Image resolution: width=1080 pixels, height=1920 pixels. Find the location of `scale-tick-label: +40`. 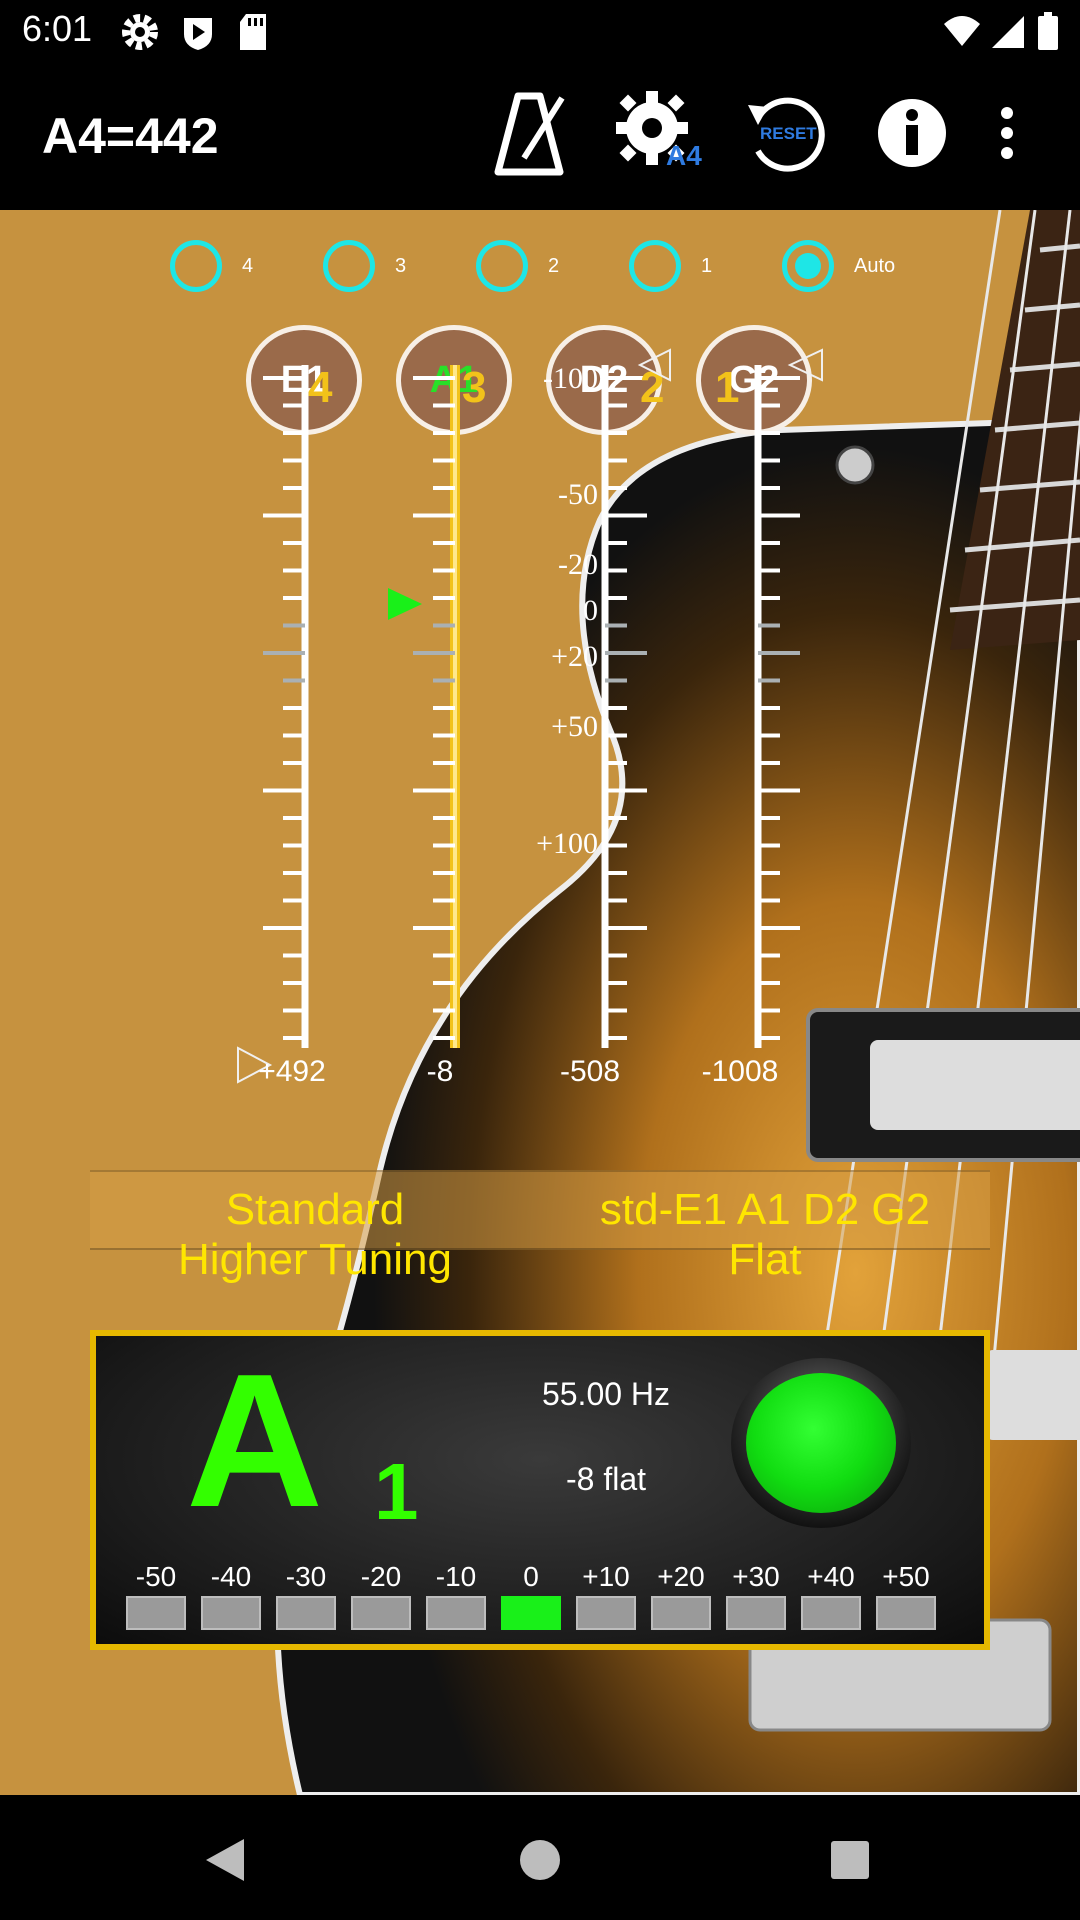

scale-tick-label: +40 is located at coordinates (831, 1576).